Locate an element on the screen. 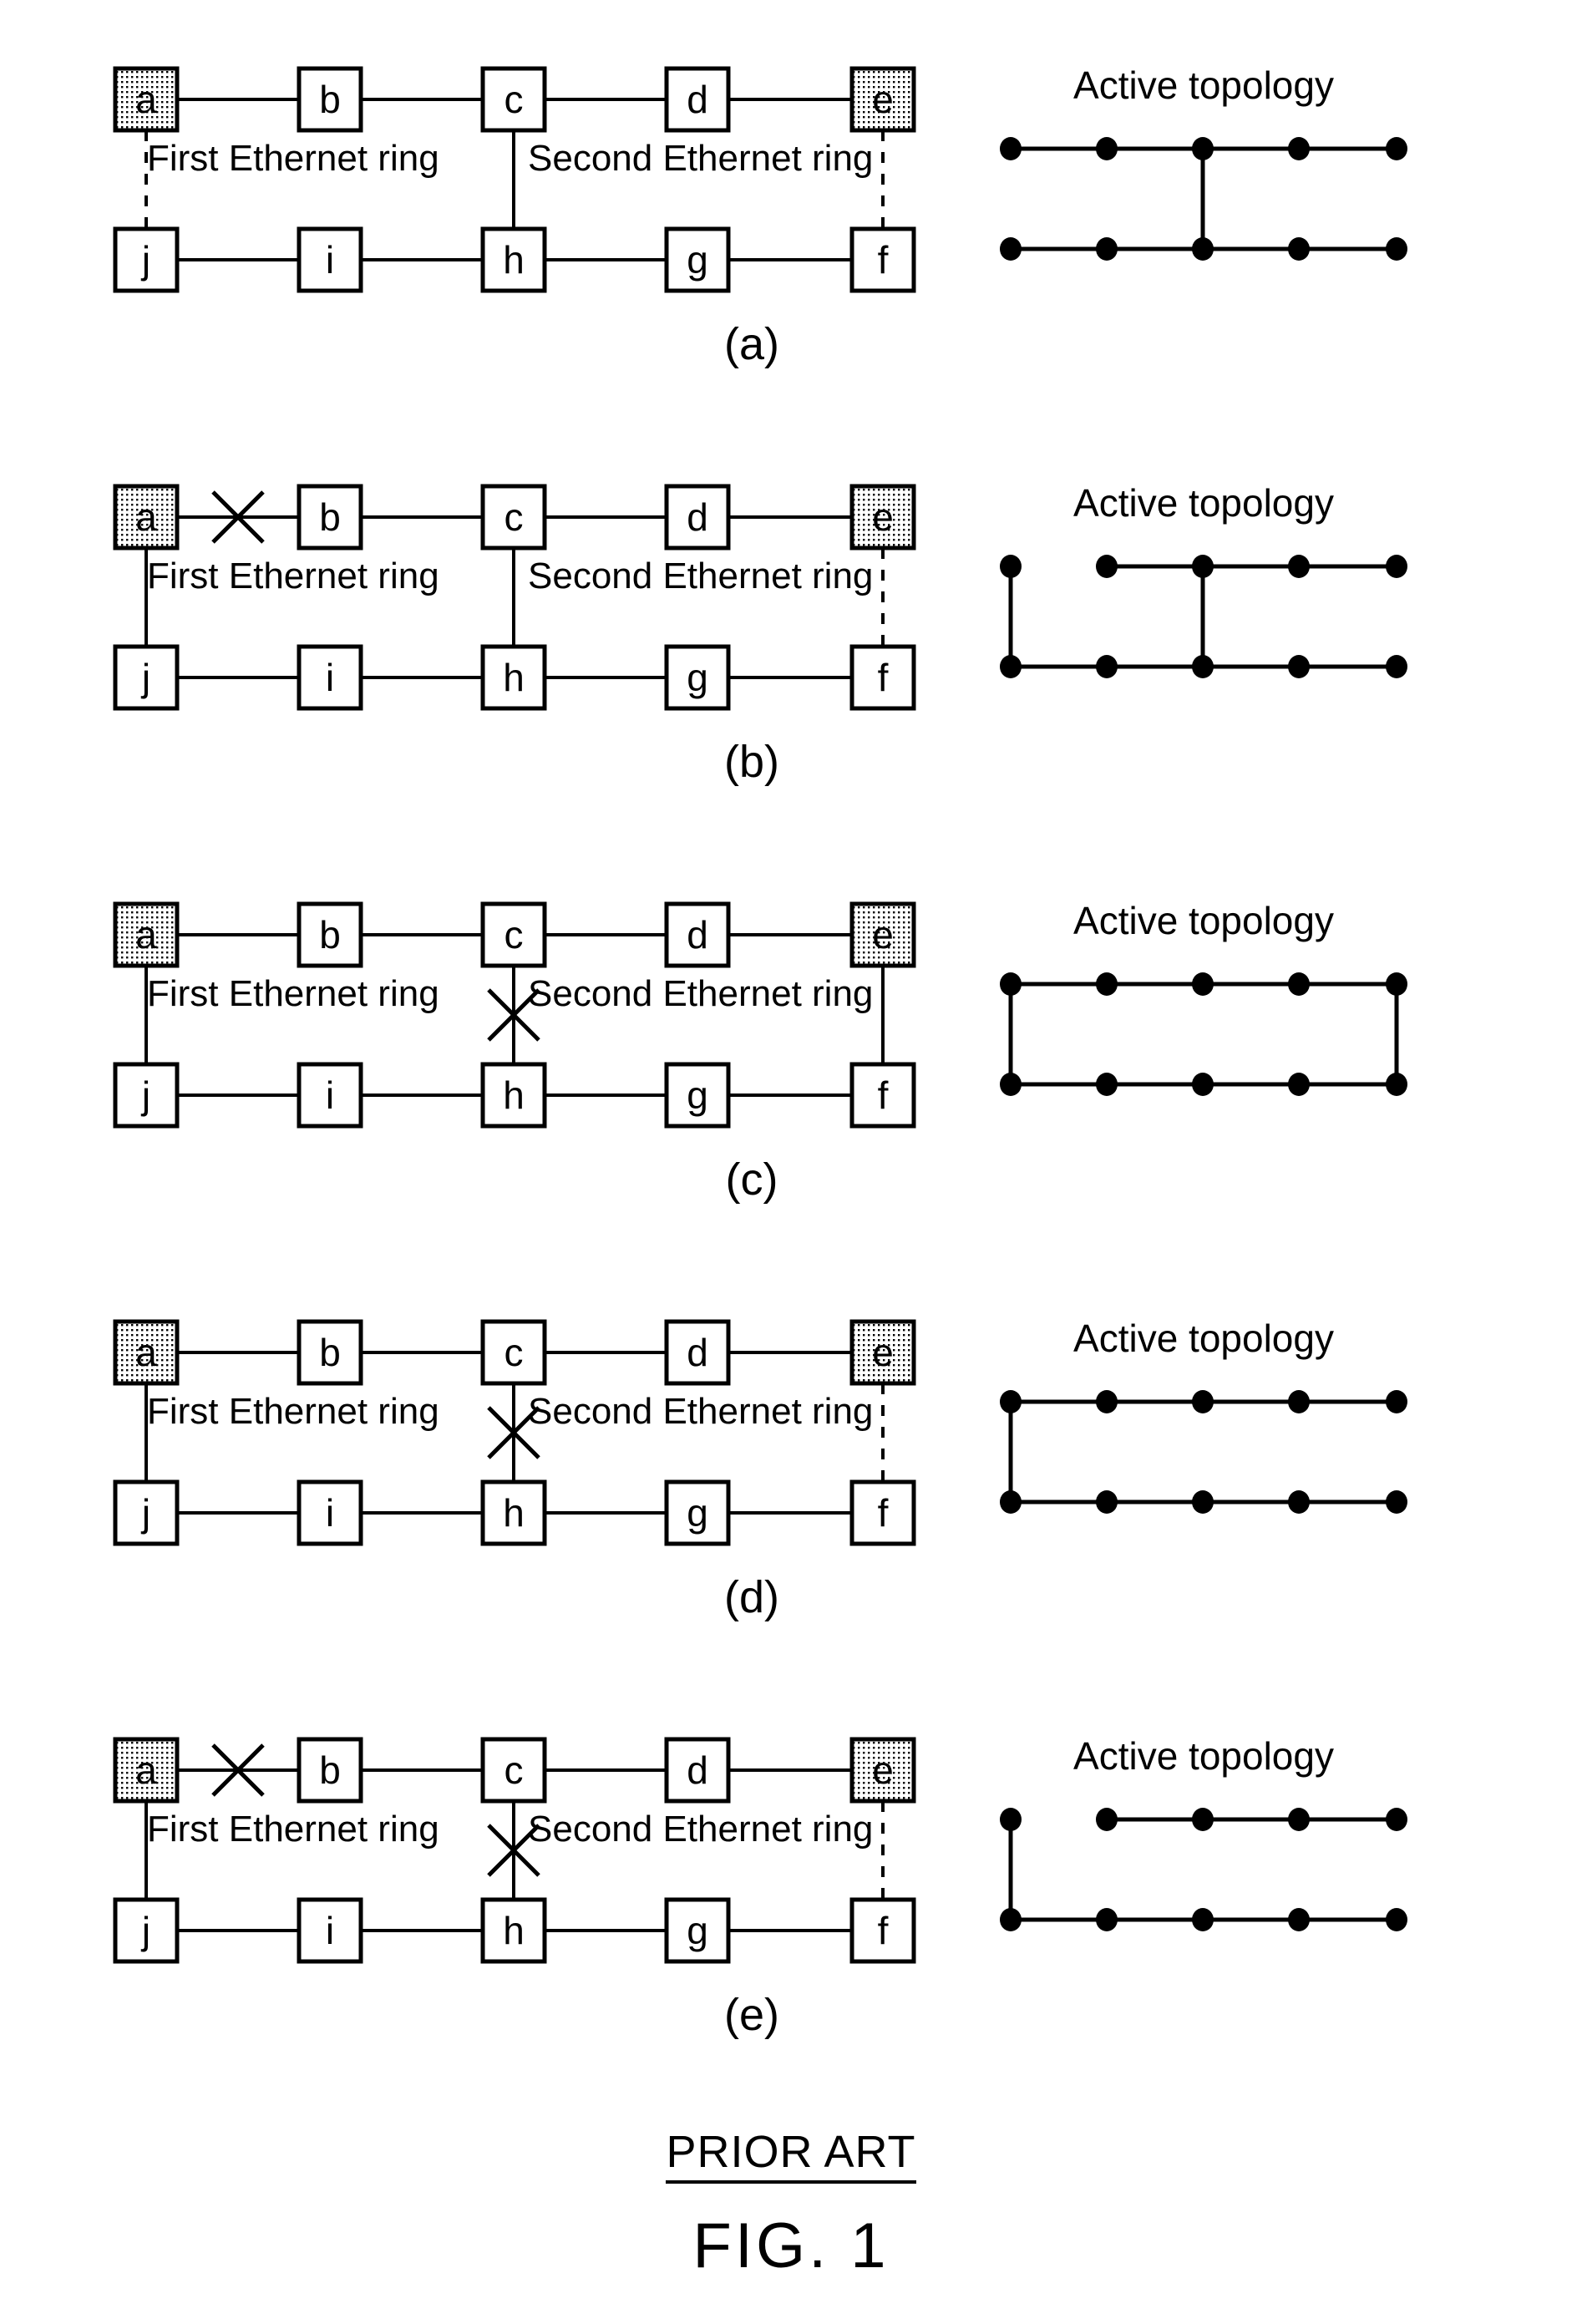 Image resolution: width=1582 pixels, height=2324 pixels. topo-node-dot-d is located at coordinates (1299, 984).